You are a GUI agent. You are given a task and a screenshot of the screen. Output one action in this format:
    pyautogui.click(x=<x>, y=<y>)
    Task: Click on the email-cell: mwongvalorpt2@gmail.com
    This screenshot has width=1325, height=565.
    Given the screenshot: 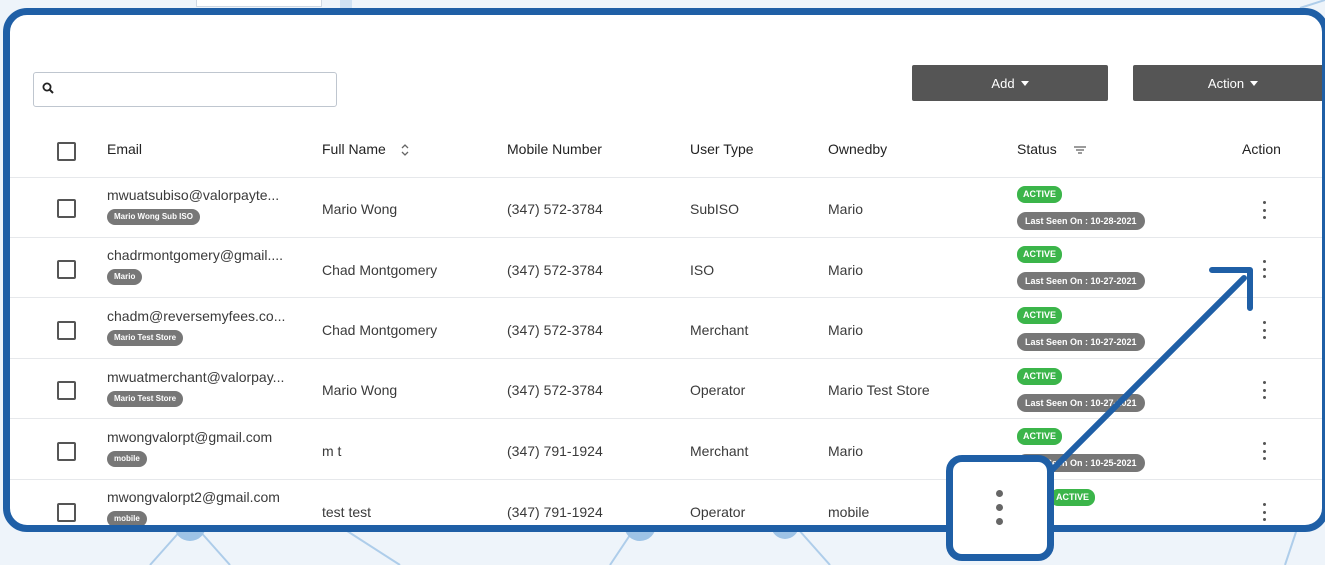 What is the action you would take?
    pyautogui.click(x=193, y=497)
    